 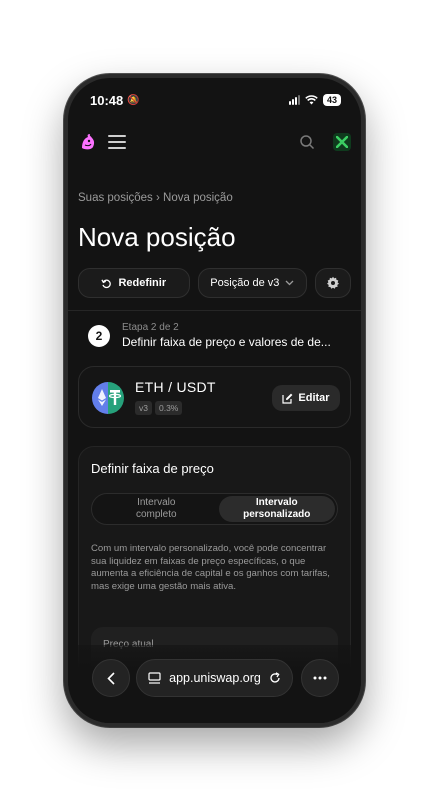 What do you see at coordinates (289, 283) in the screenshot?
I see `chevron-down-icon` at bounding box center [289, 283].